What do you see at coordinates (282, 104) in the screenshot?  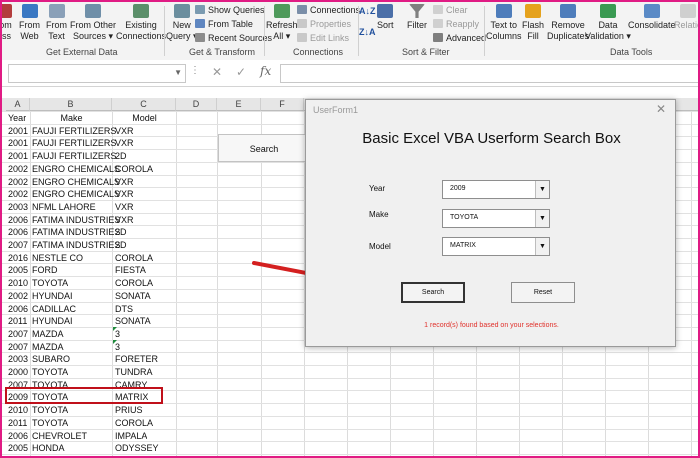 I see `column-header-f: F` at bounding box center [282, 104].